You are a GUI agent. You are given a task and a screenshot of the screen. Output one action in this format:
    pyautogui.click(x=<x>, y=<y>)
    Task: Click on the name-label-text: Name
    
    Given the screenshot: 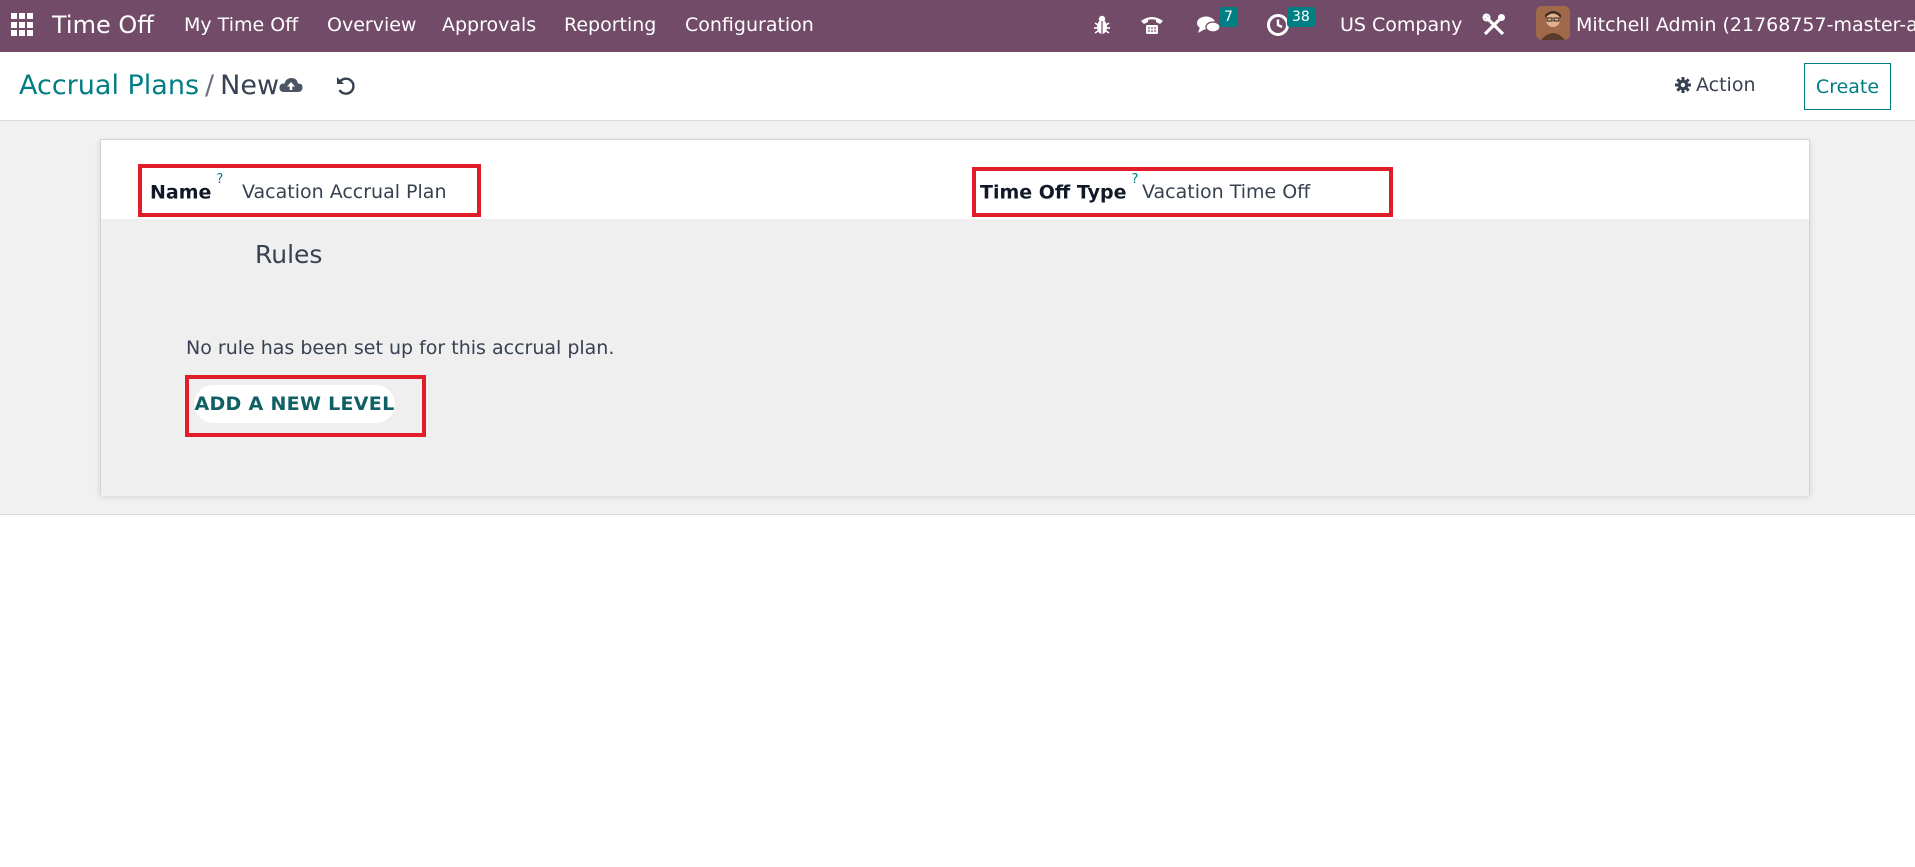 What is the action you would take?
    pyautogui.click(x=181, y=192)
    